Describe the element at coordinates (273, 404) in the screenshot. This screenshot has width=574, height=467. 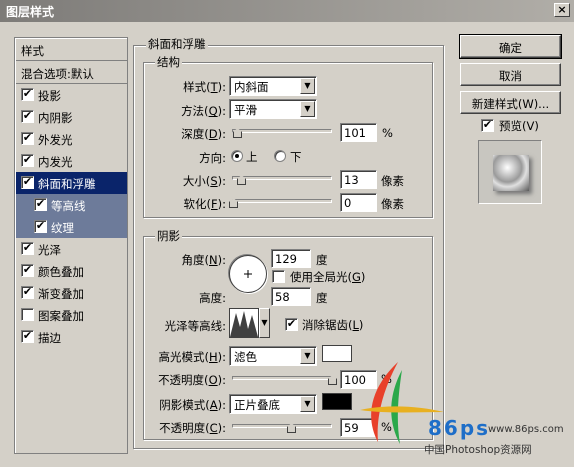
I see `shadow-mode-select: 正片叠底 ▼` at that location.